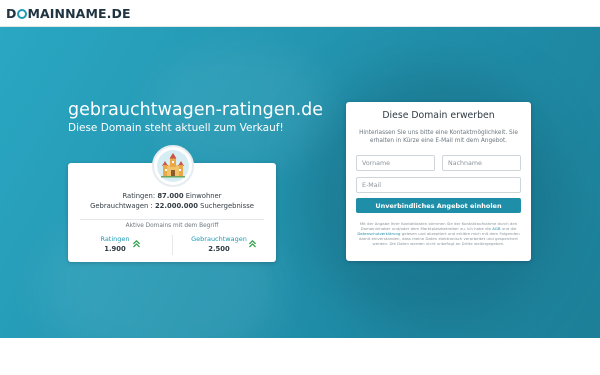  What do you see at coordinates (172, 219) in the screenshot?
I see `divider` at bounding box center [172, 219].